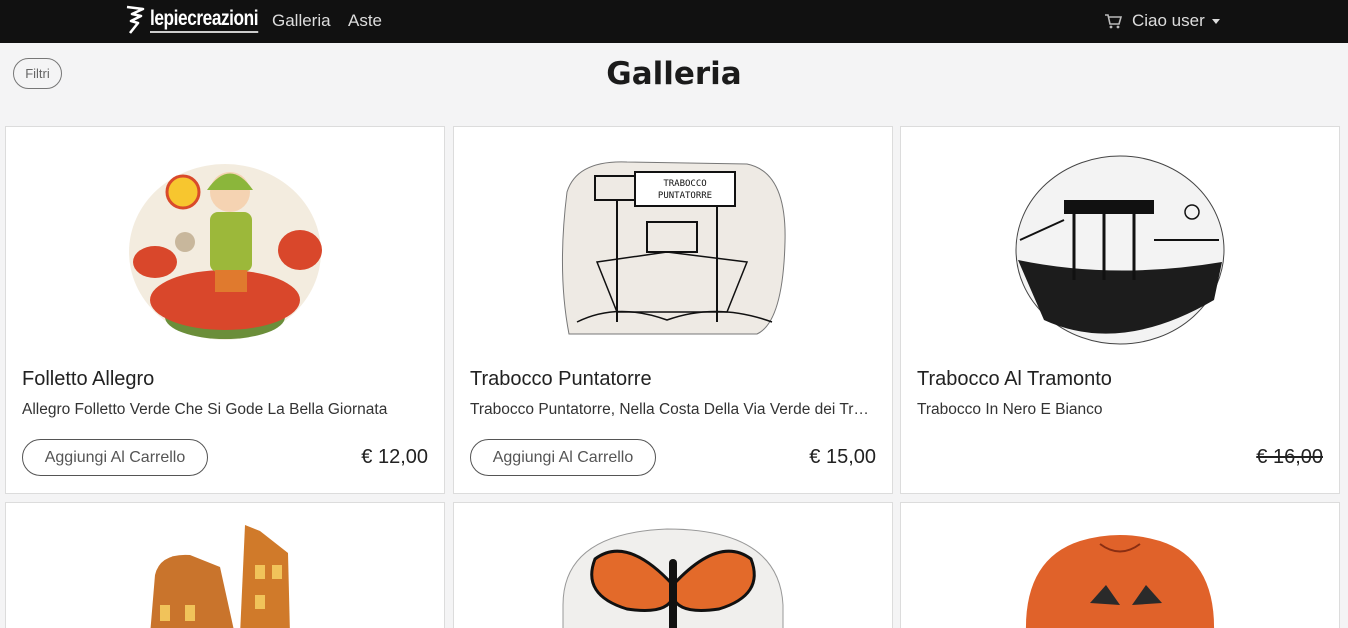 The height and width of the screenshot is (628, 1348). Describe the element at coordinates (1168, 20) in the screenshot. I see `user-greeting: Ciao user` at that location.